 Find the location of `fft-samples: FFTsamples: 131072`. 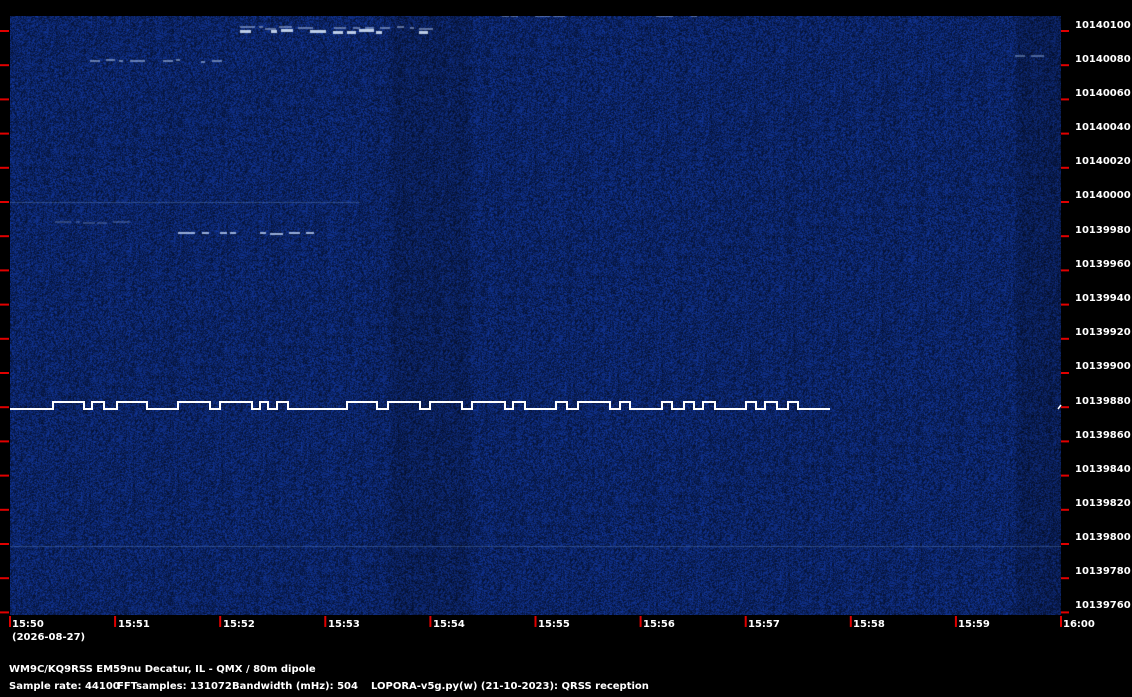

fft-samples: FFTsamples: 131072 is located at coordinates (174, 686).